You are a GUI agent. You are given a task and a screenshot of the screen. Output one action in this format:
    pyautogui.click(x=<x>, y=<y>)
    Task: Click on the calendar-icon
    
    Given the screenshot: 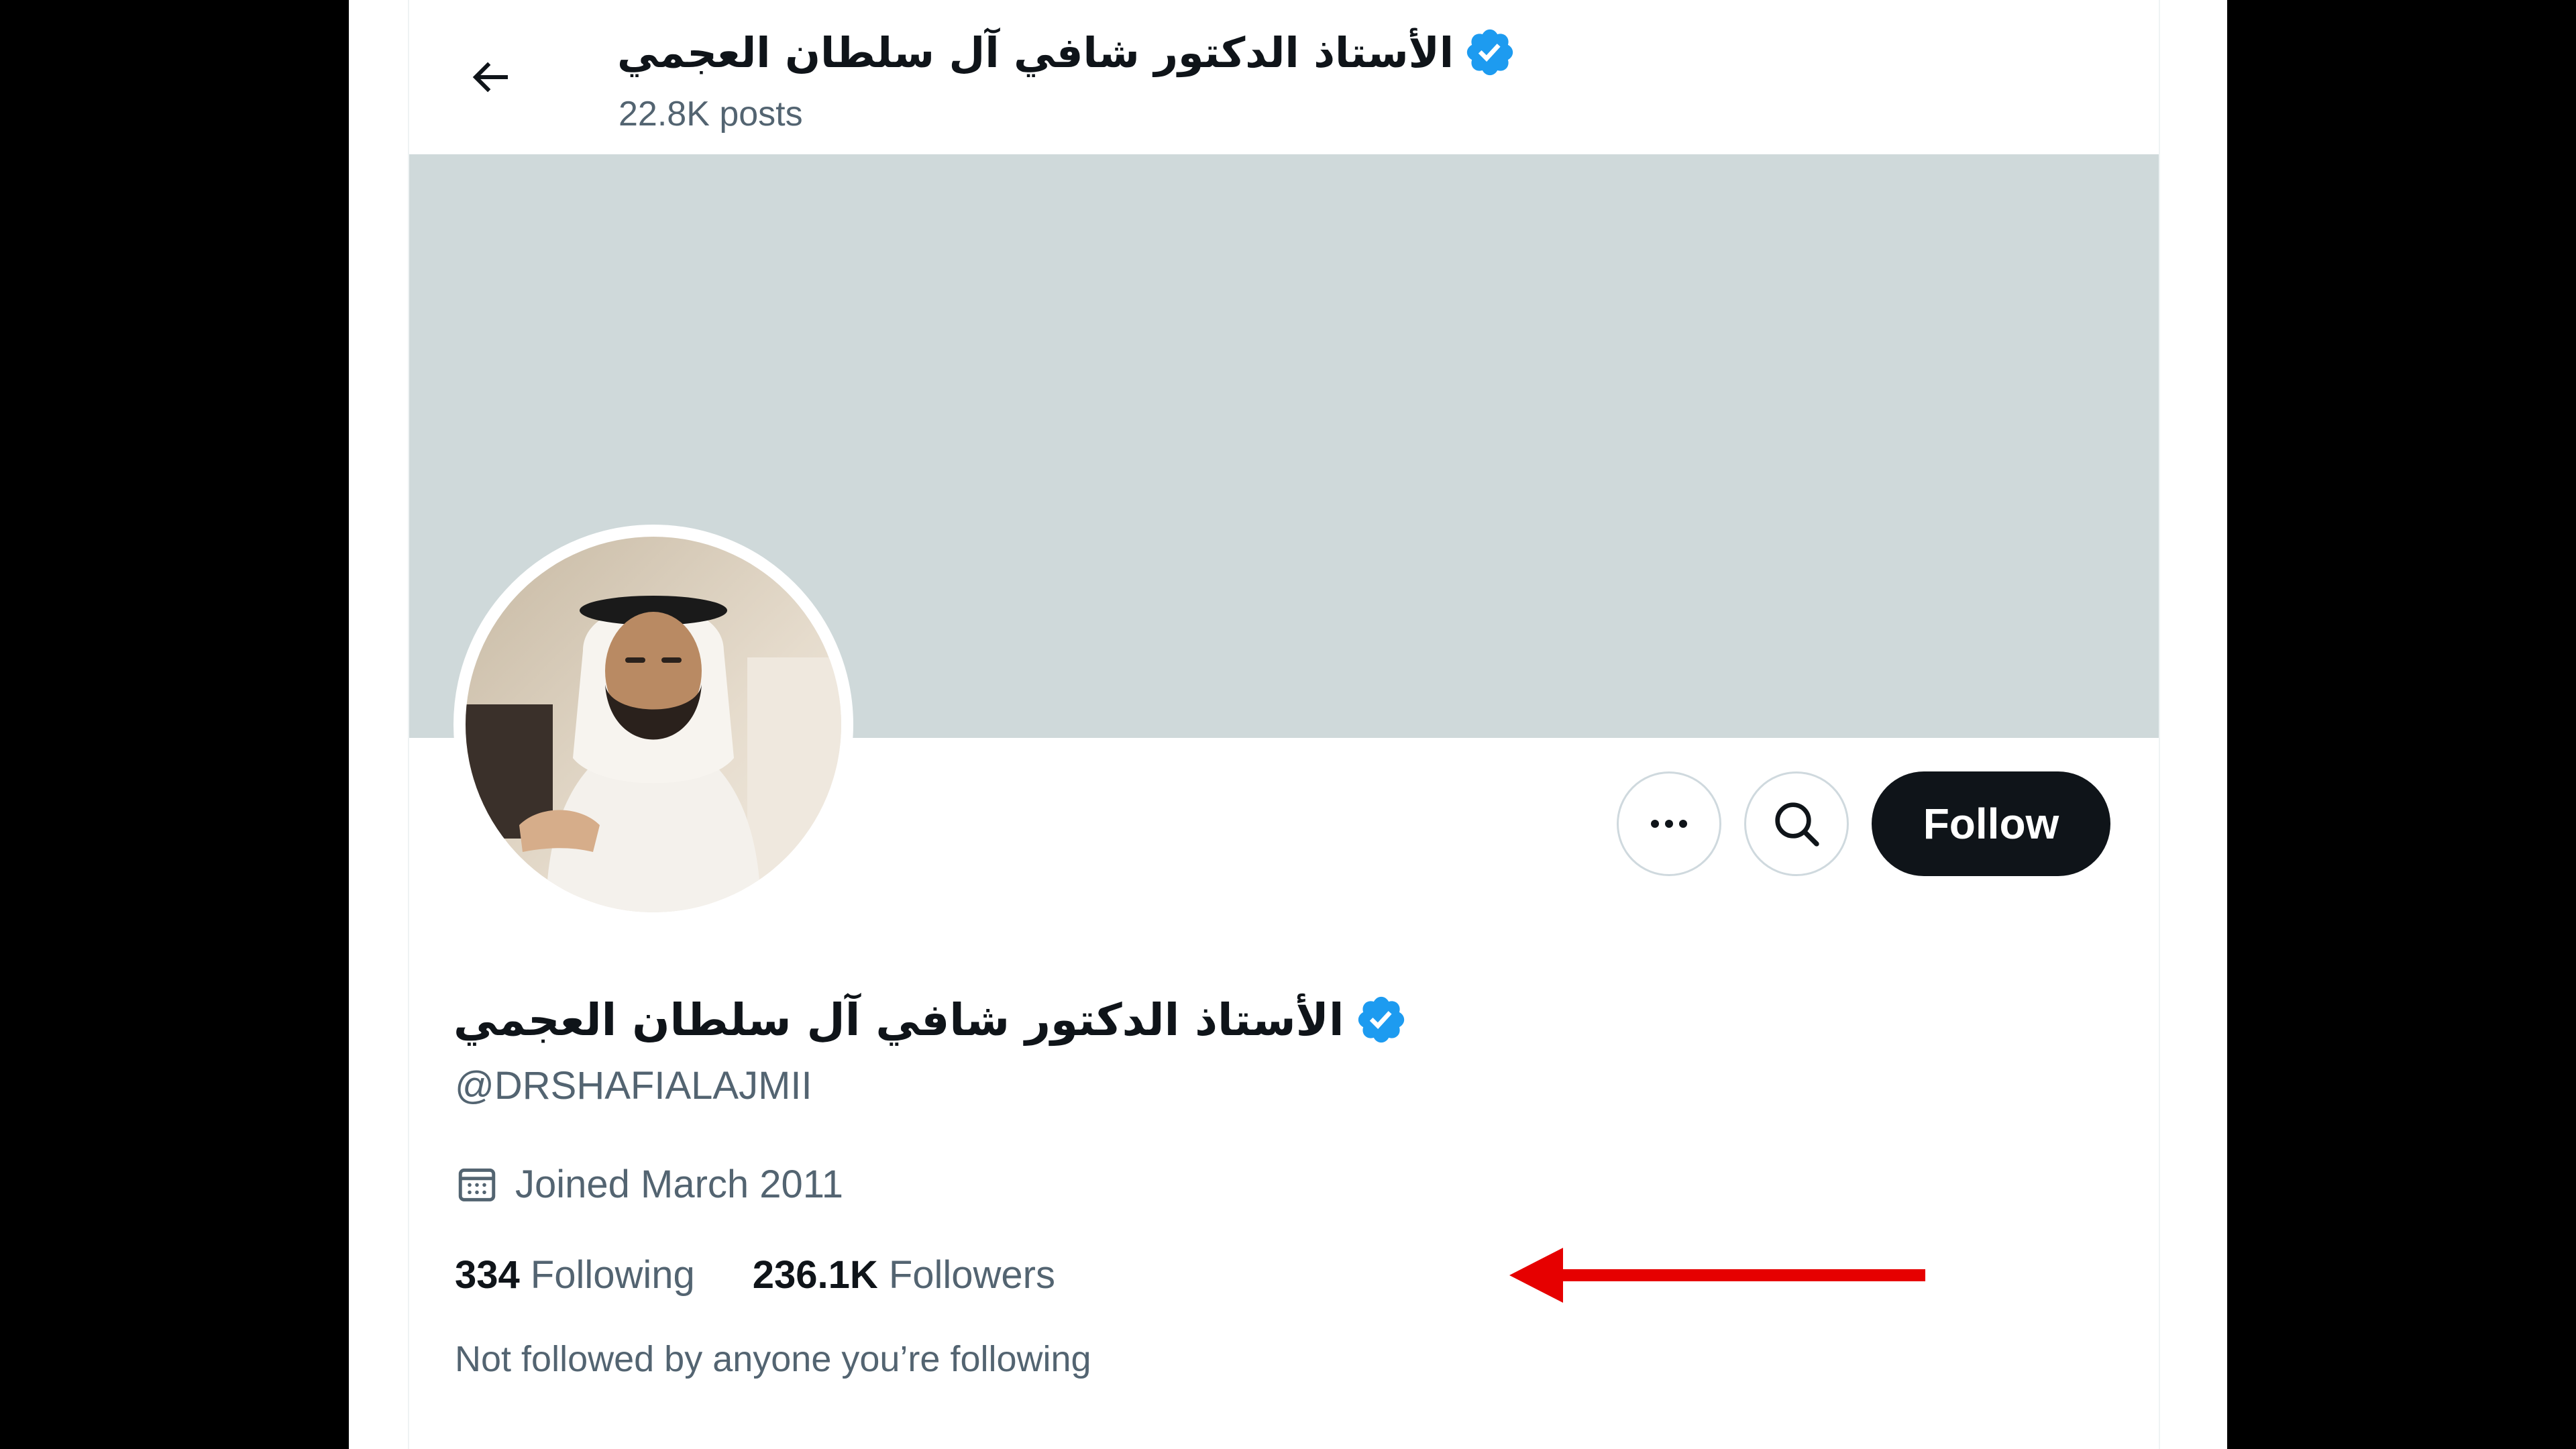 What is the action you would take?
    pyautogui.click(x=477, y=1184)
    